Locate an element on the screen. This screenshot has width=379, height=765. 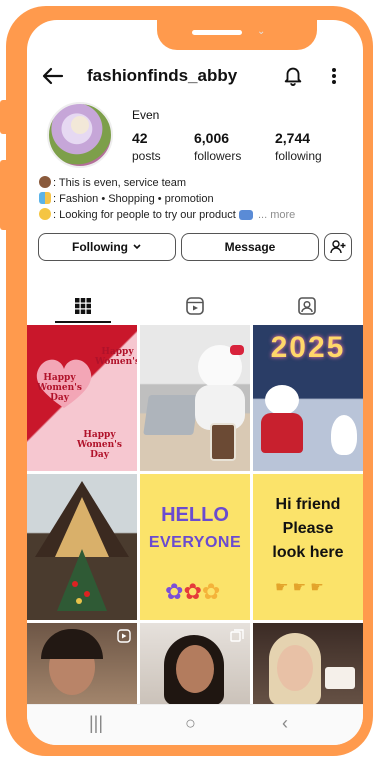
active-tab-indicator is located at coordinates (83, 322).